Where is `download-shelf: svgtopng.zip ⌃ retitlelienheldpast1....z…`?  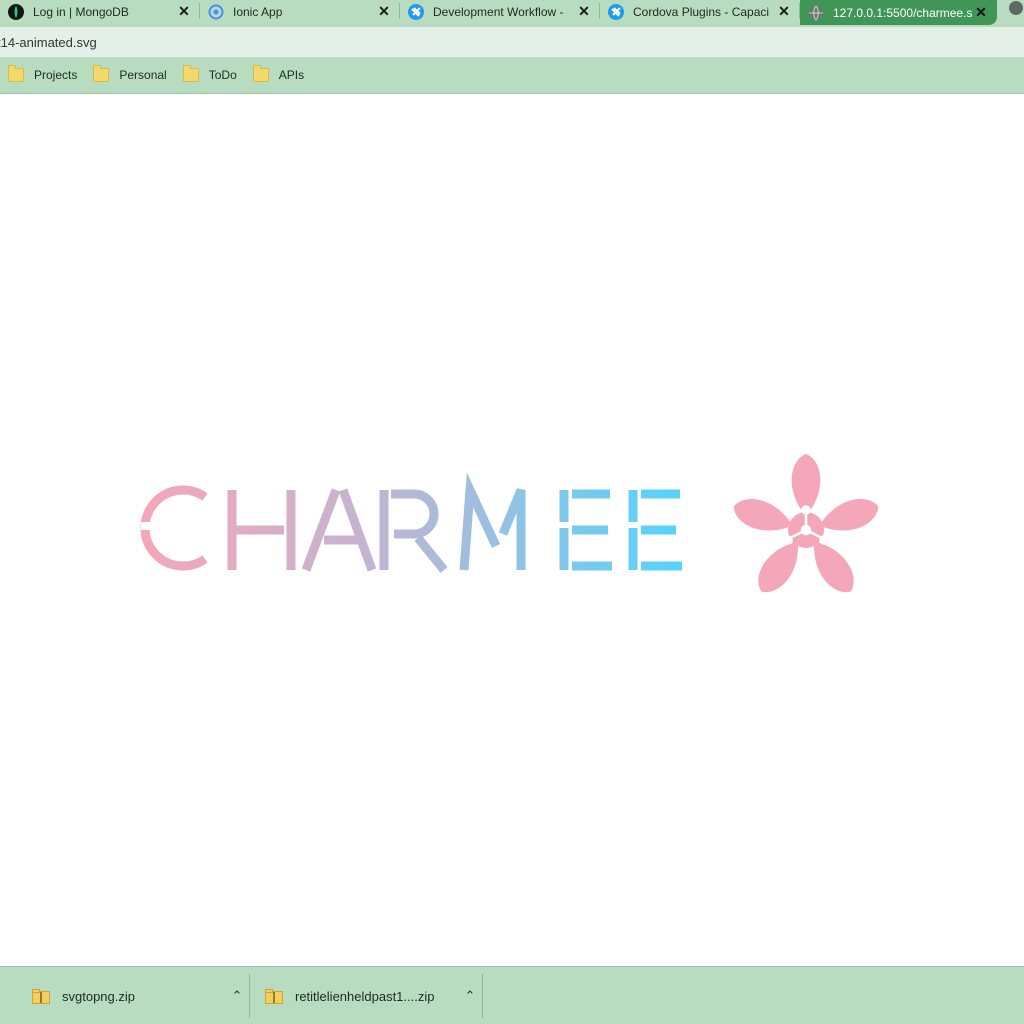 download-shelf: svgtopng.zip ⌃ retitlelienheldpast1....z… is located at coordinates (512, 995).